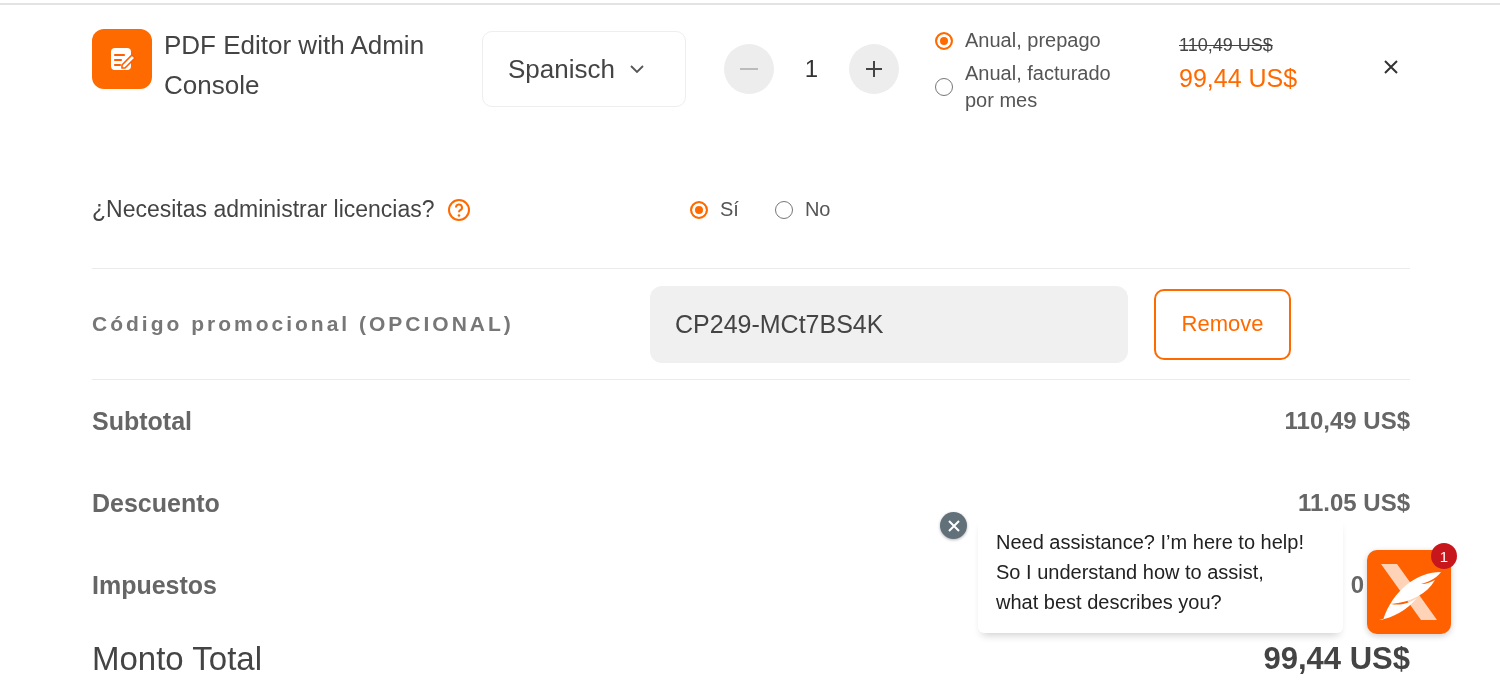  I want to click on billing-option-label: Anual, prepago, so click(1050, 40).